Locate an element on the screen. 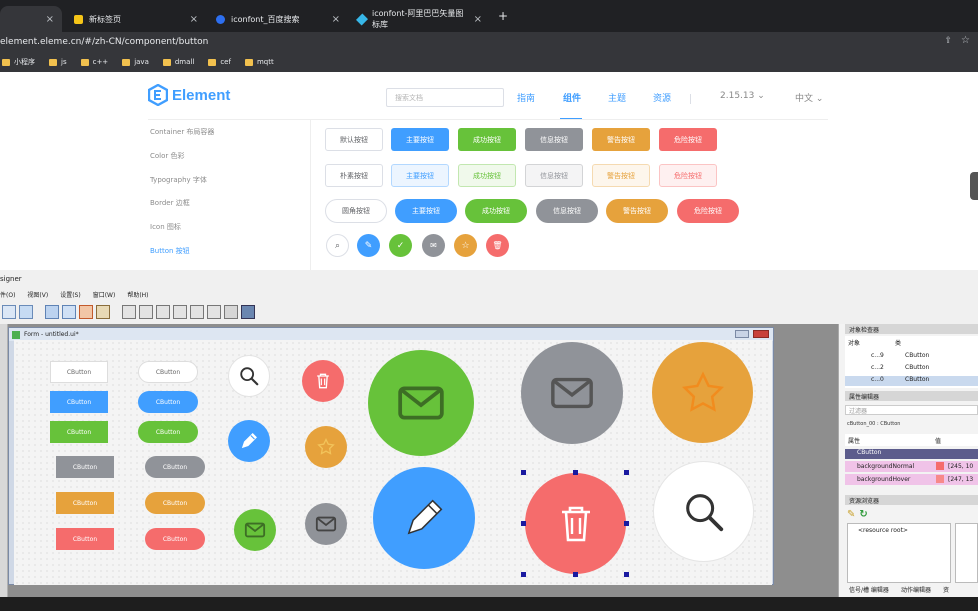  btn-primary: 主要按钮 is located at coordinates (420, 139).